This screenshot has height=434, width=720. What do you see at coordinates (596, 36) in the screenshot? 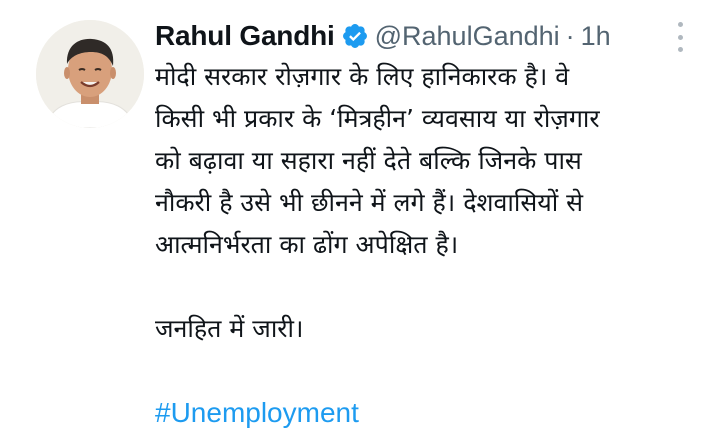
I see `tweet-timestamp: 1h` at bounding box center [596, 36].